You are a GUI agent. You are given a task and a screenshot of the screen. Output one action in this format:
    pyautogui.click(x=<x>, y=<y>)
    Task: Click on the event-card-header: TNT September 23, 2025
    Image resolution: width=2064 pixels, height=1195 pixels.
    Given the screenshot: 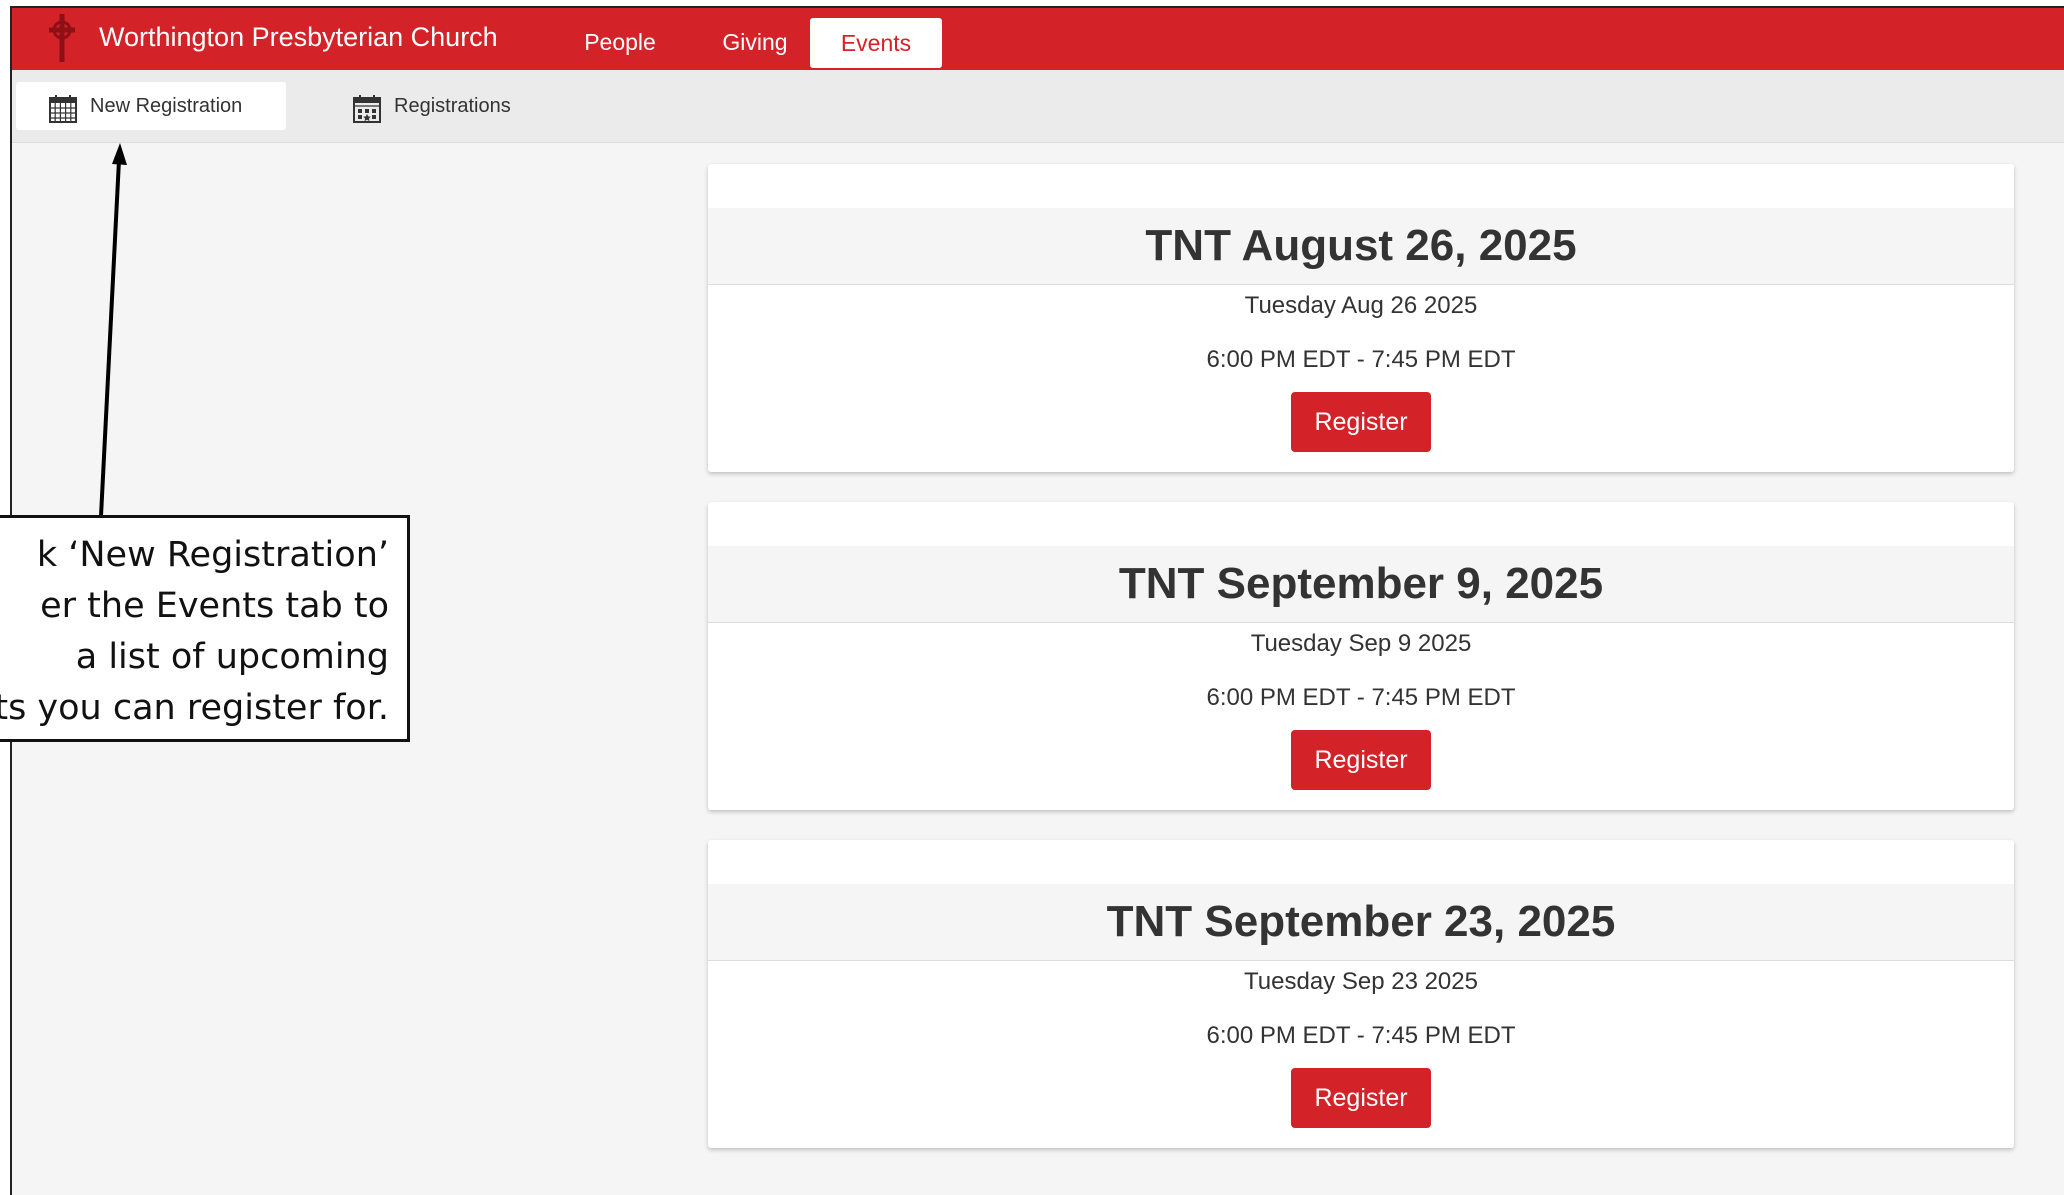 What is the action you would take?
    pyautogui.click(x=1361, y=922)
    